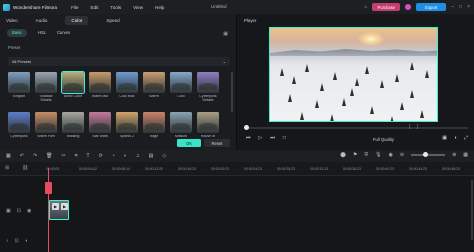 This screenshot has height=252, width=474. I want to click on maximize-icon: □, so click(460, 7).